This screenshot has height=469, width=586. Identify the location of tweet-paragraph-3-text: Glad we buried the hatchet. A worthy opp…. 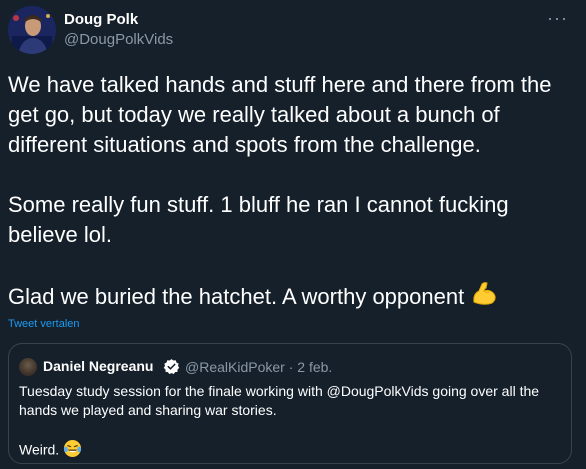
(236, 296).